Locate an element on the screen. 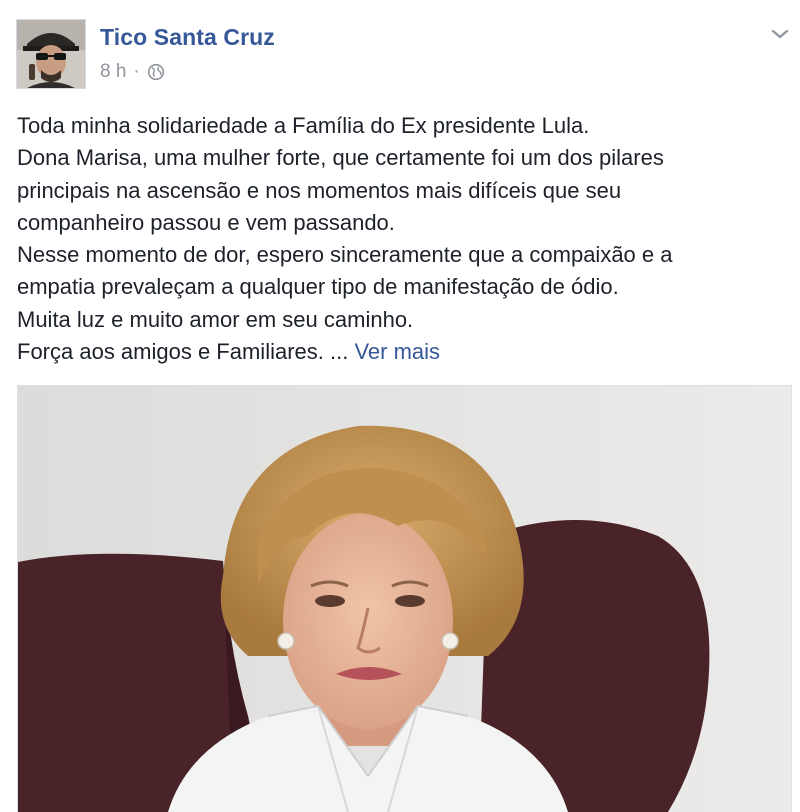 Image resolution: width=800 pixels, height=812 pixels. avatar is located at coordinates (51, 54).